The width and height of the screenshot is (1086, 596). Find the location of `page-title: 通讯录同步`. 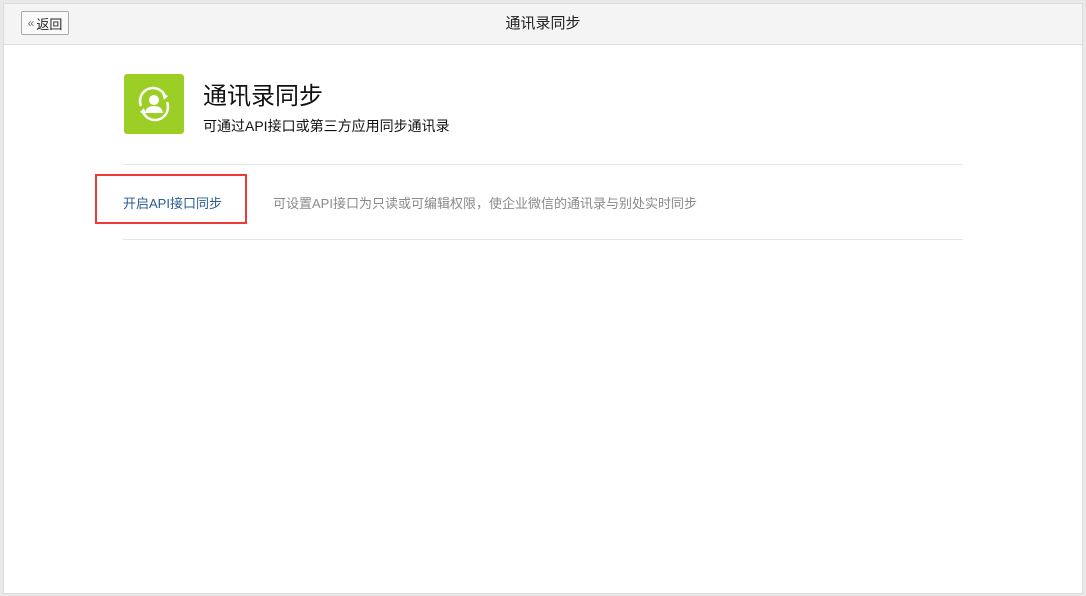

page-title: 通讯录同步 is located at coordinates (543, 23).